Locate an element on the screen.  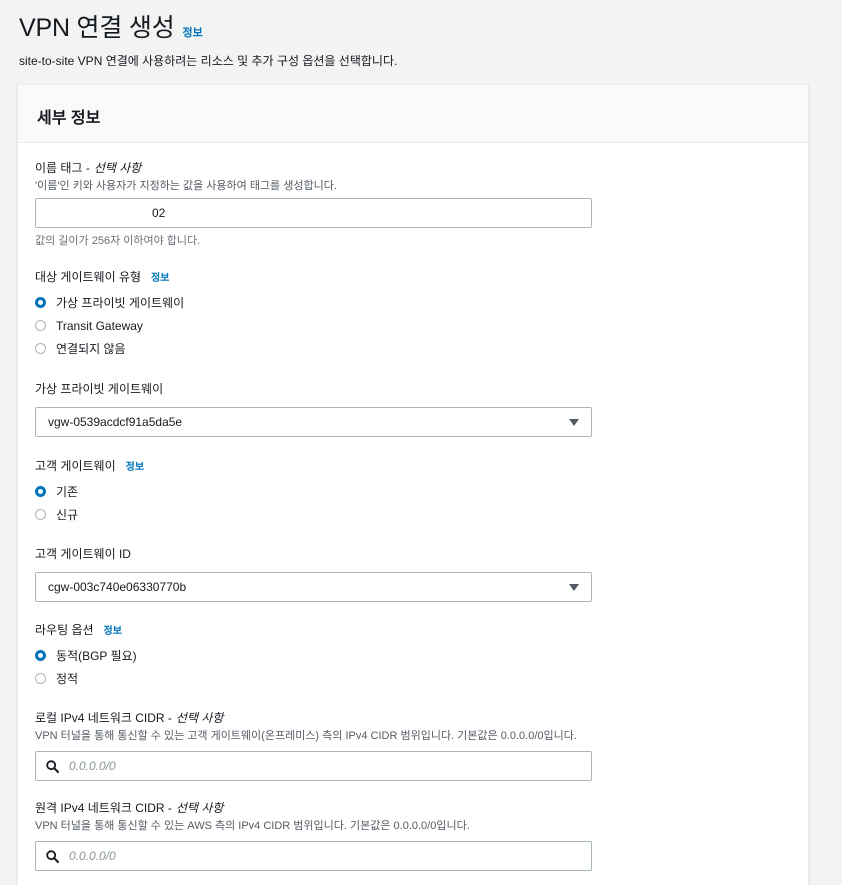
radio-label: 연결되지 않음 is located at coordinates (91, 349).